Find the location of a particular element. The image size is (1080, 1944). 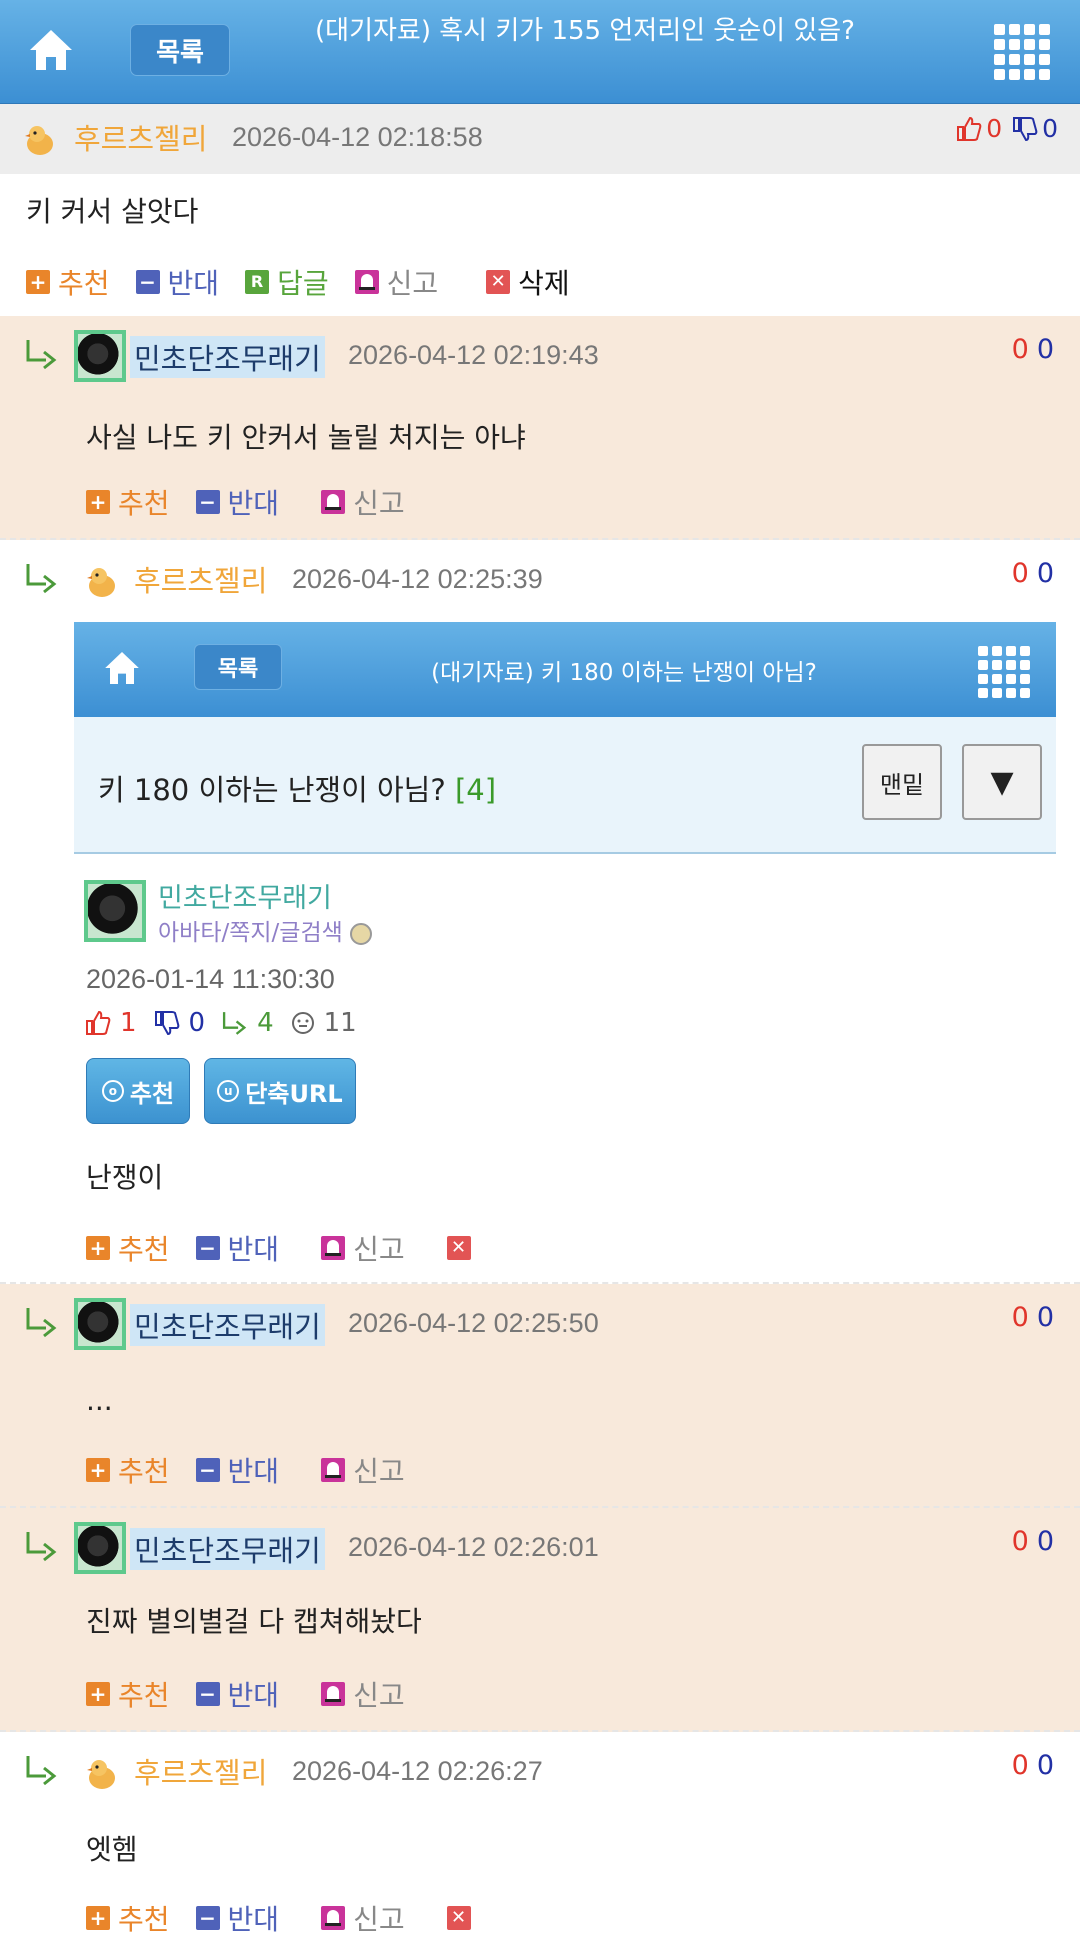

chevron-down-icon: ▼ is located at coordinates (1002, 782).